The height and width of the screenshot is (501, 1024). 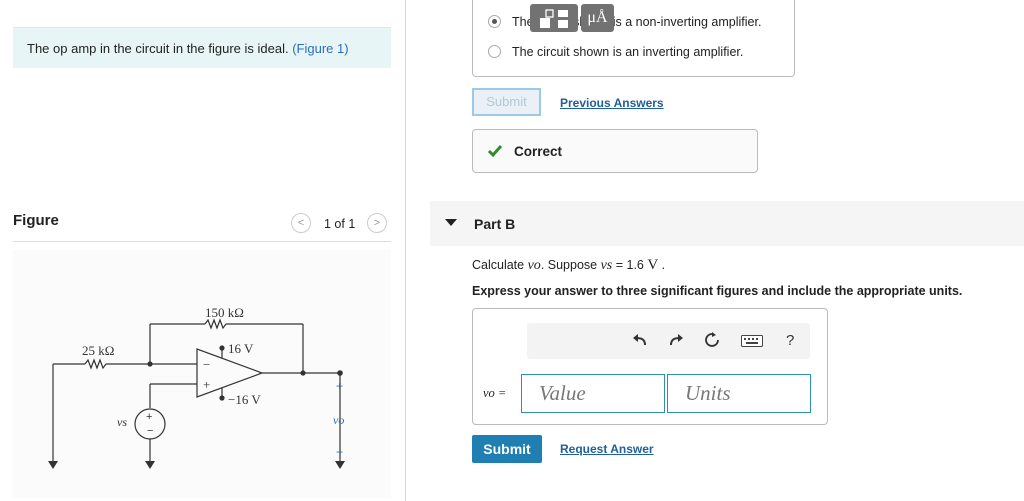 I want to click on redo-icon, so click(x=676, y=340).